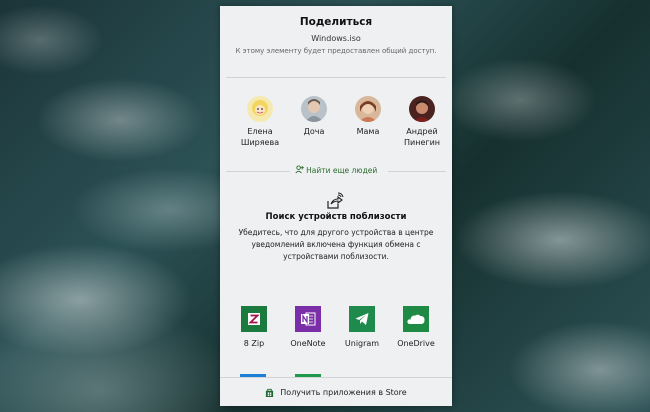 The width and height of the screenshot is (650, 412). Describe the element at coordinates (299, 169) in the screenshot. I see `person-add-icon` at that location.